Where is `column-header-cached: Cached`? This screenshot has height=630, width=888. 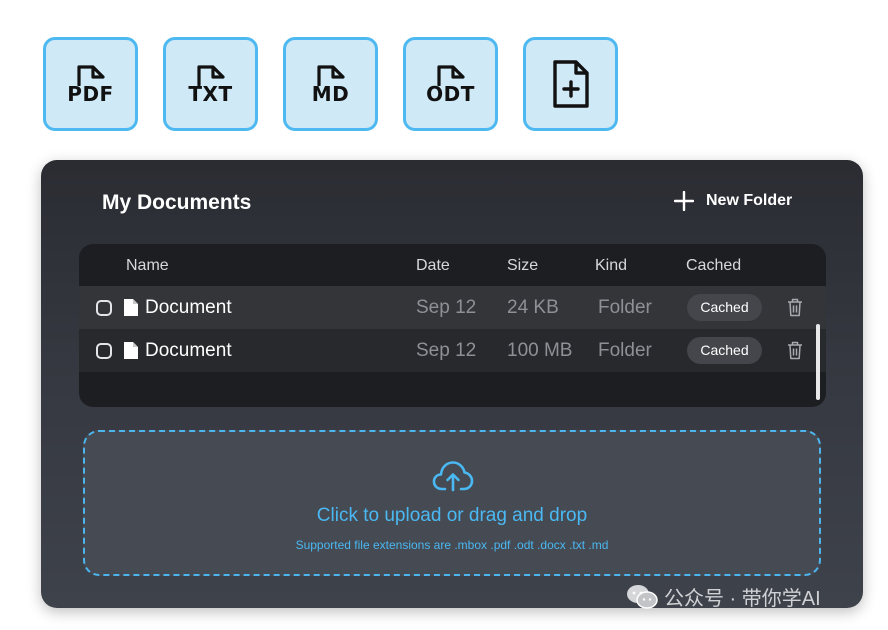 column-header-cached: Cached is located at coordinates (713, 266).